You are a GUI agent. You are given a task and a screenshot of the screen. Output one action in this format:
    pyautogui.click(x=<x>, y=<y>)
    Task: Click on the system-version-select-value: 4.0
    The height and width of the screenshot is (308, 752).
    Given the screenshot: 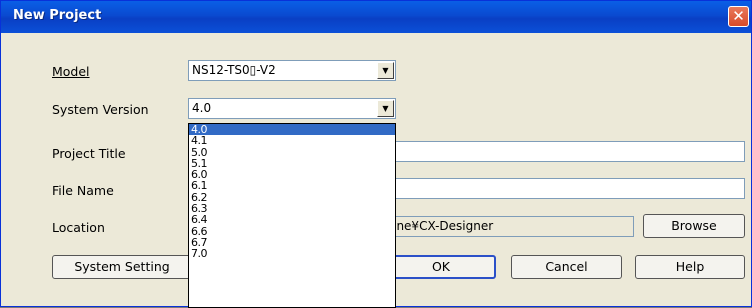 What is the action you would take?
    pyautogui.click(x=202, y=108)
    